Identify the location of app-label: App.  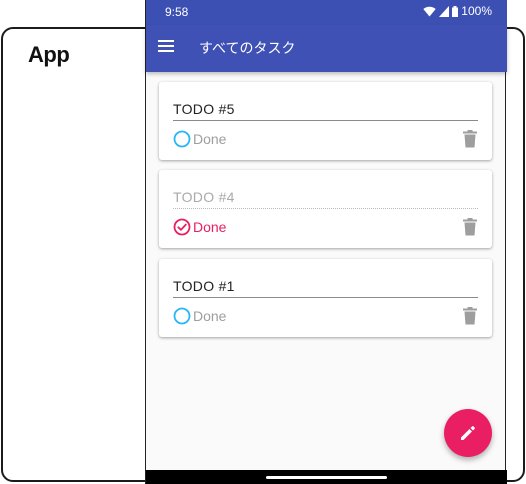
(49, 54).